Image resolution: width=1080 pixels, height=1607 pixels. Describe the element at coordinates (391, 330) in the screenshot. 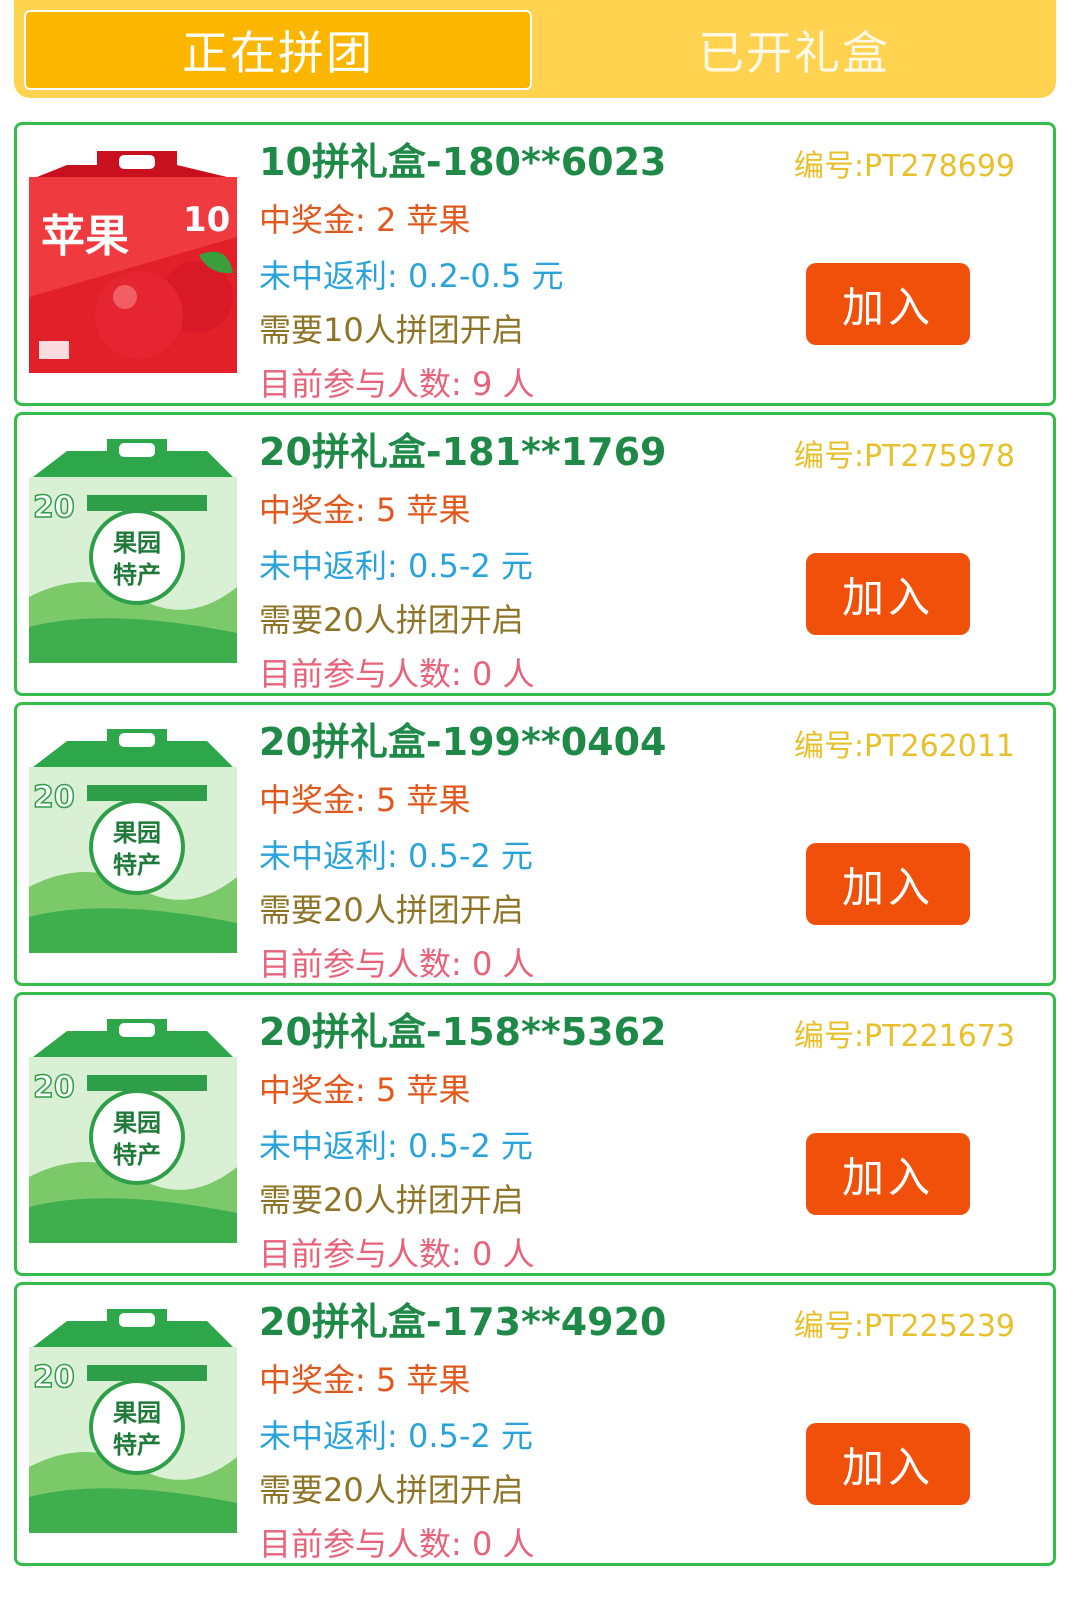

I see `required-members-text: 需要10人拼团开启` at that location.